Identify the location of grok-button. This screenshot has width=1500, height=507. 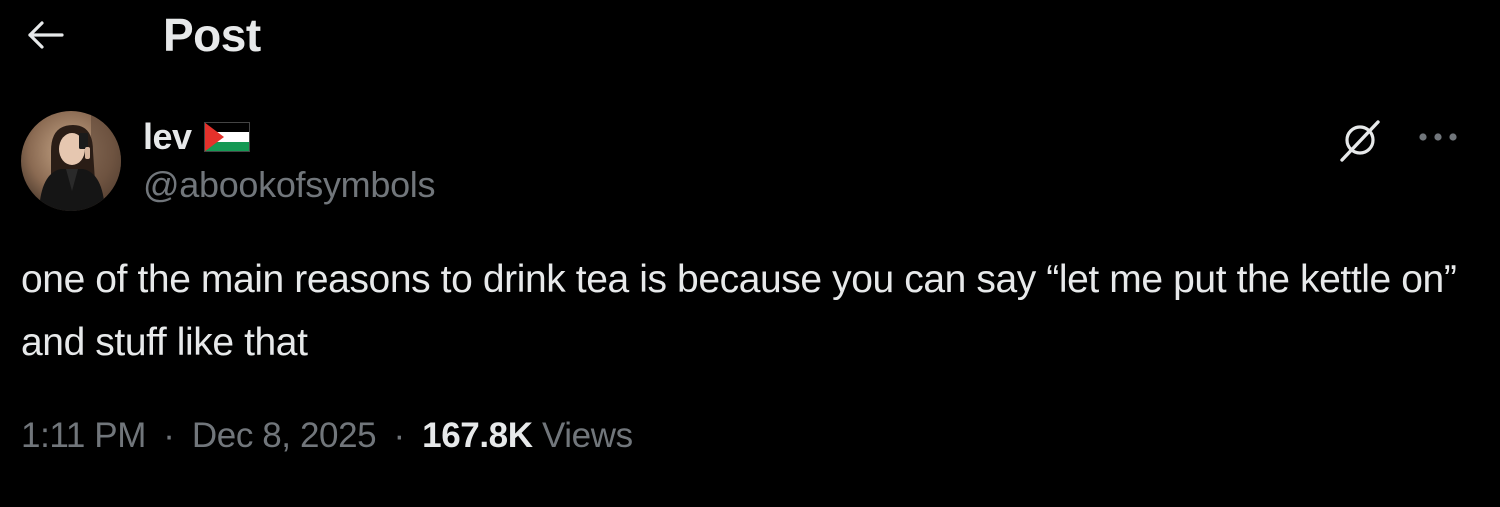
(1361, 139).